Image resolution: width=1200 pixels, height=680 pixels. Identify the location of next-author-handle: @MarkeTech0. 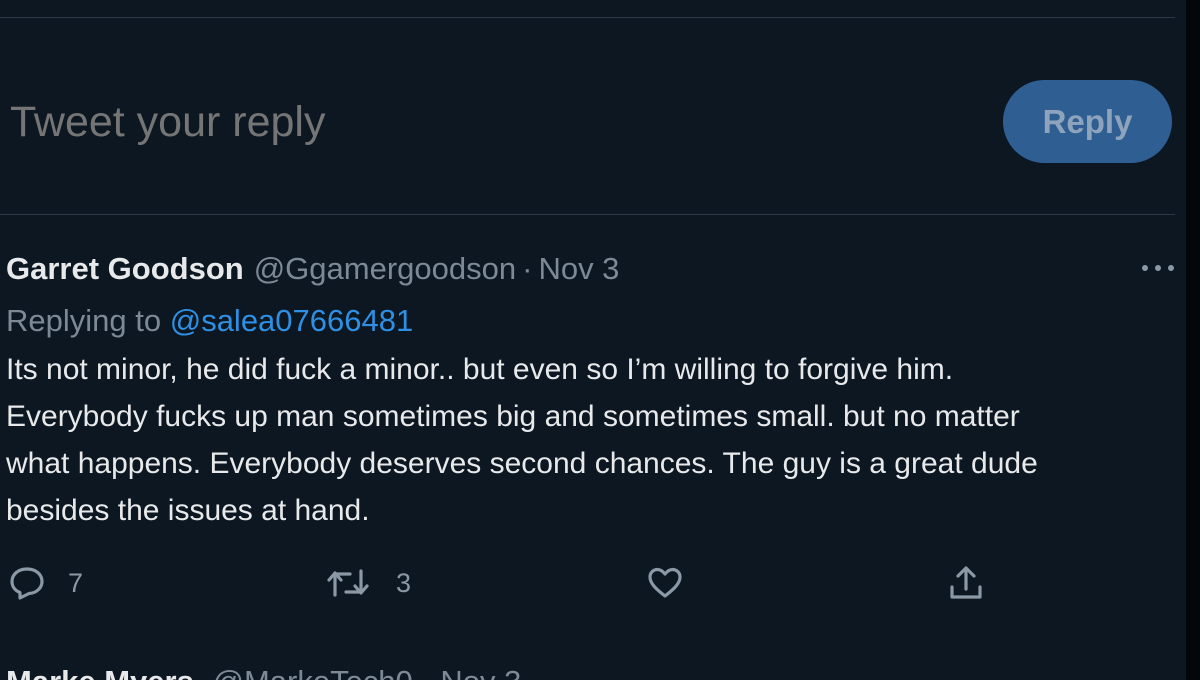
(312, 672).